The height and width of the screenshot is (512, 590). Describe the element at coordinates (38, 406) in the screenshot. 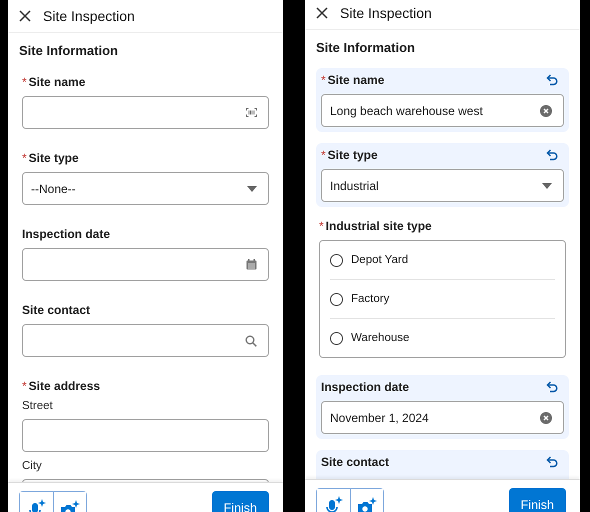

I see `field-label: Street` at that location.